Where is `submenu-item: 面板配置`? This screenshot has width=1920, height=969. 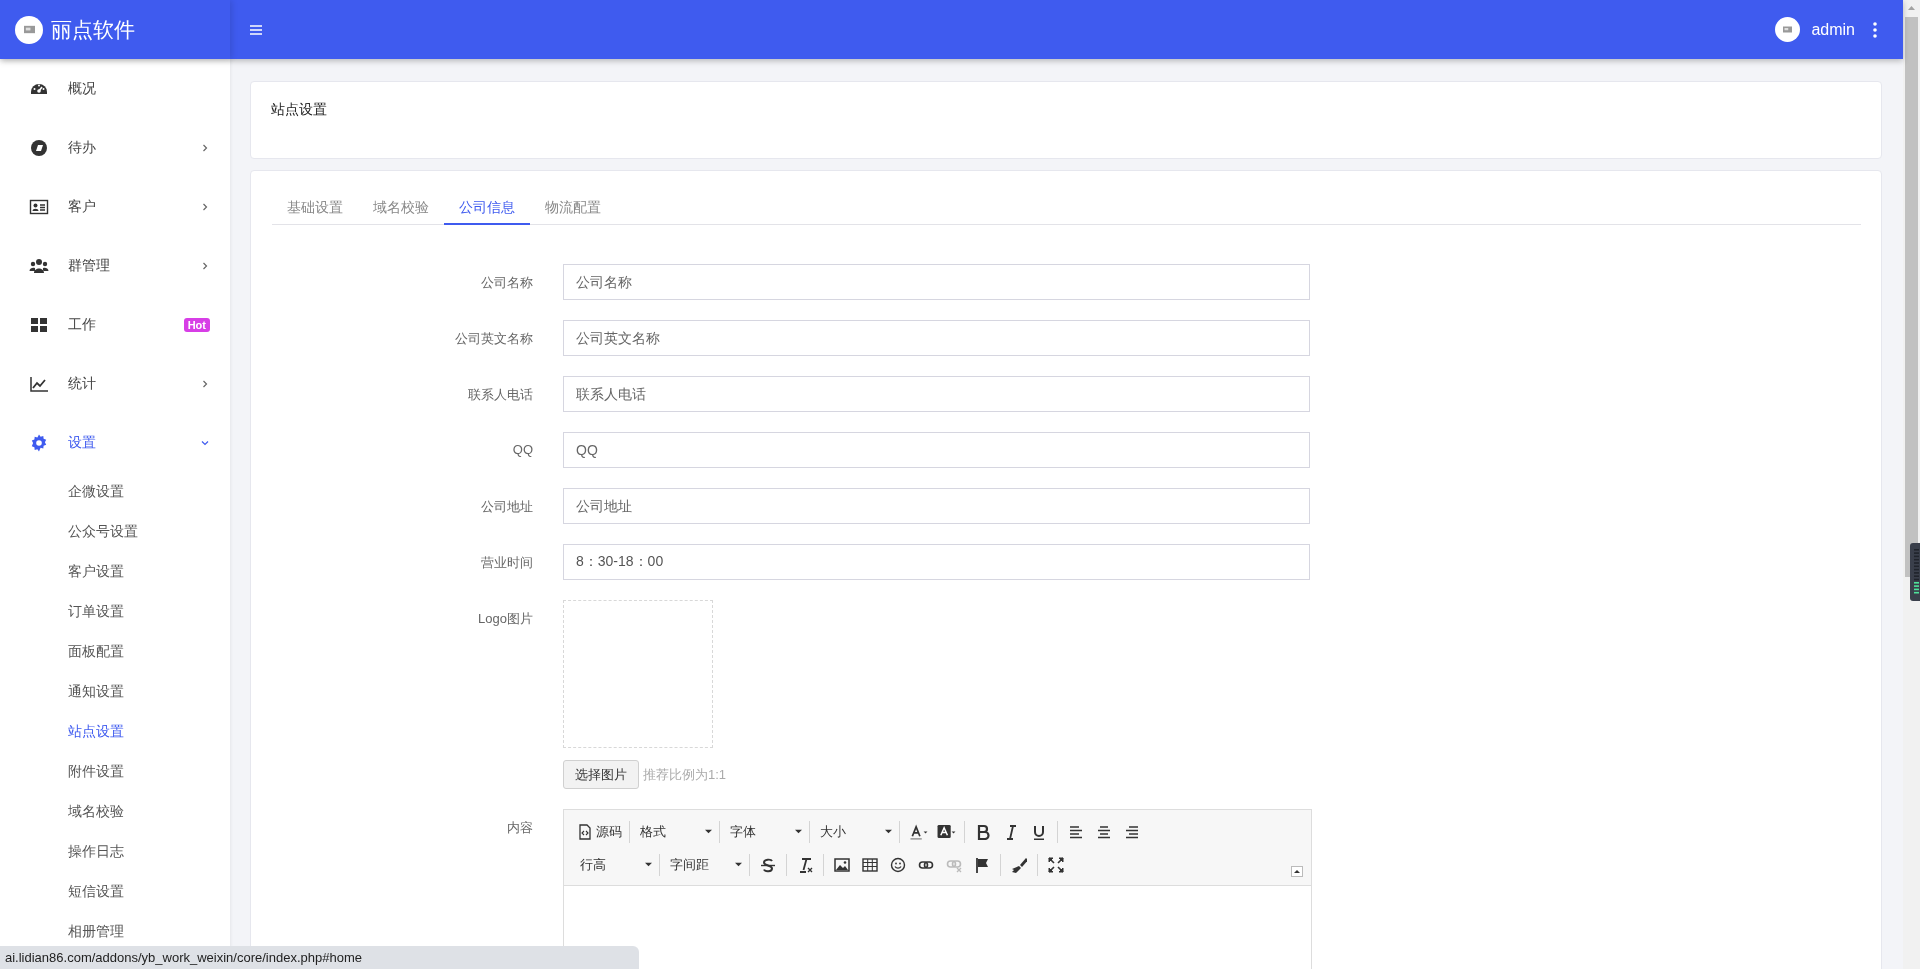
submenu-item: 面板配置 is located at coordinates (115, 652).